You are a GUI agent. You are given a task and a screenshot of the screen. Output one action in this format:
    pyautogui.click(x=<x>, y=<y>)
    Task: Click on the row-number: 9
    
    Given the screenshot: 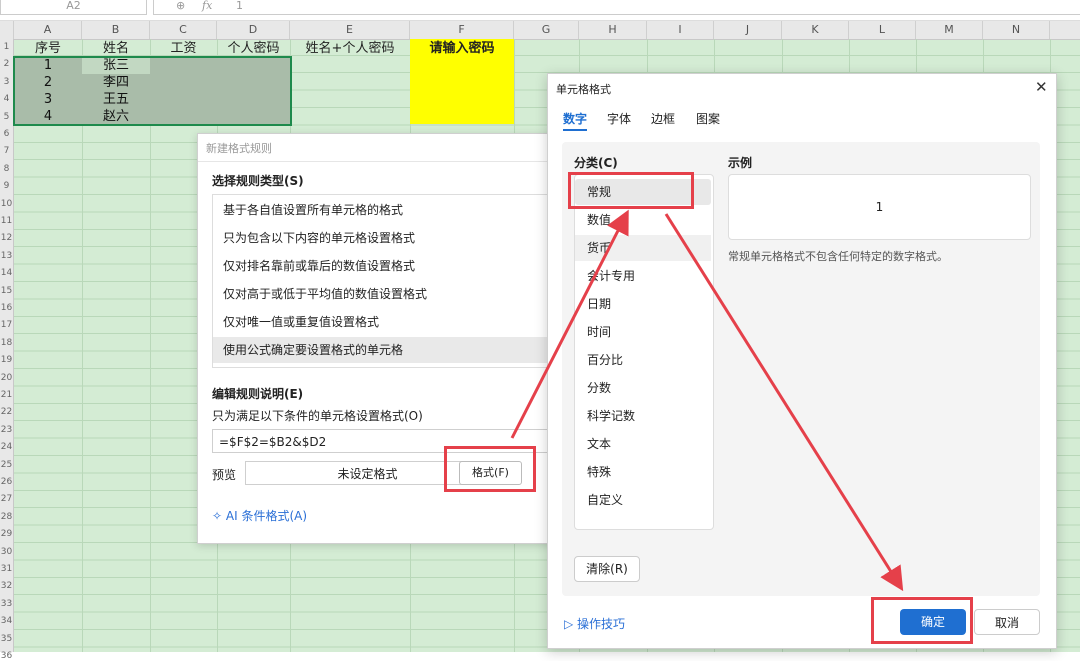 What is the action you would take?
    pyautogui.click(x=6, y=186)
    